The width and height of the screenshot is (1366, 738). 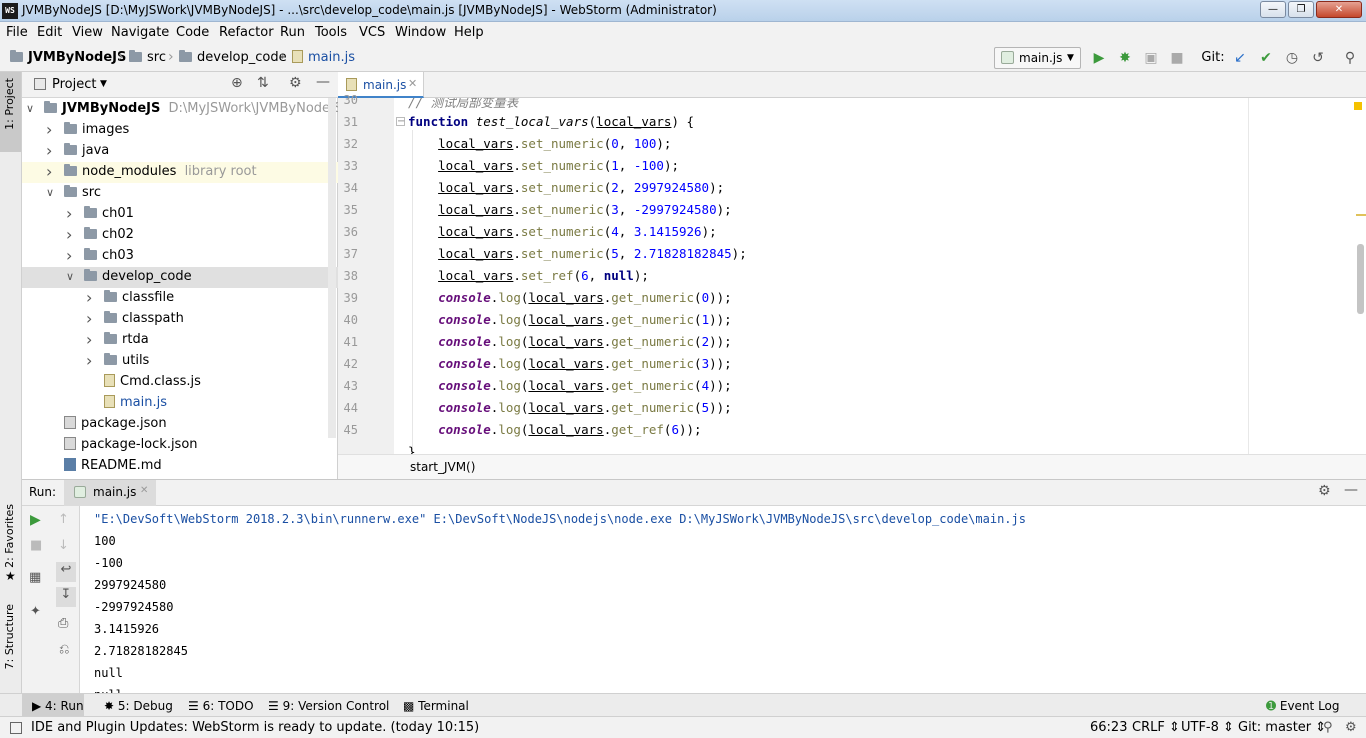 I want to click on tree-item-content: main.js, so click(x=135, y=402).